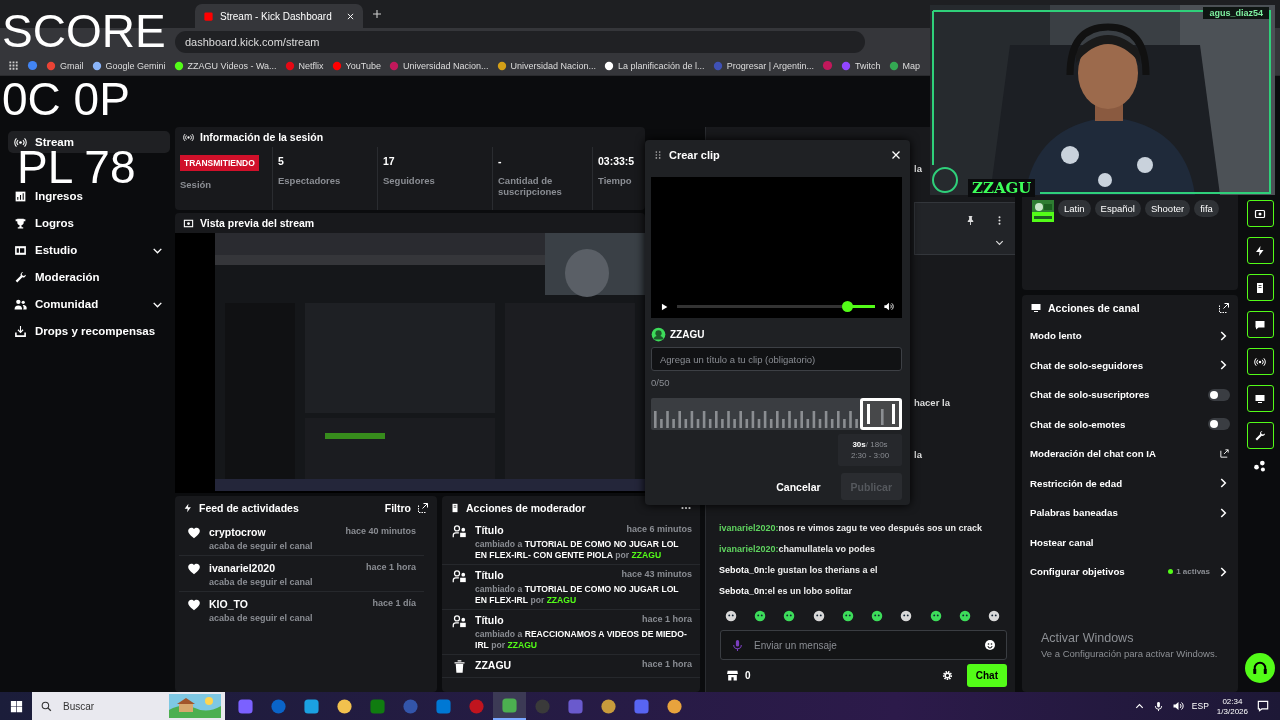  I want to click on support-button, so click(1260, 668).